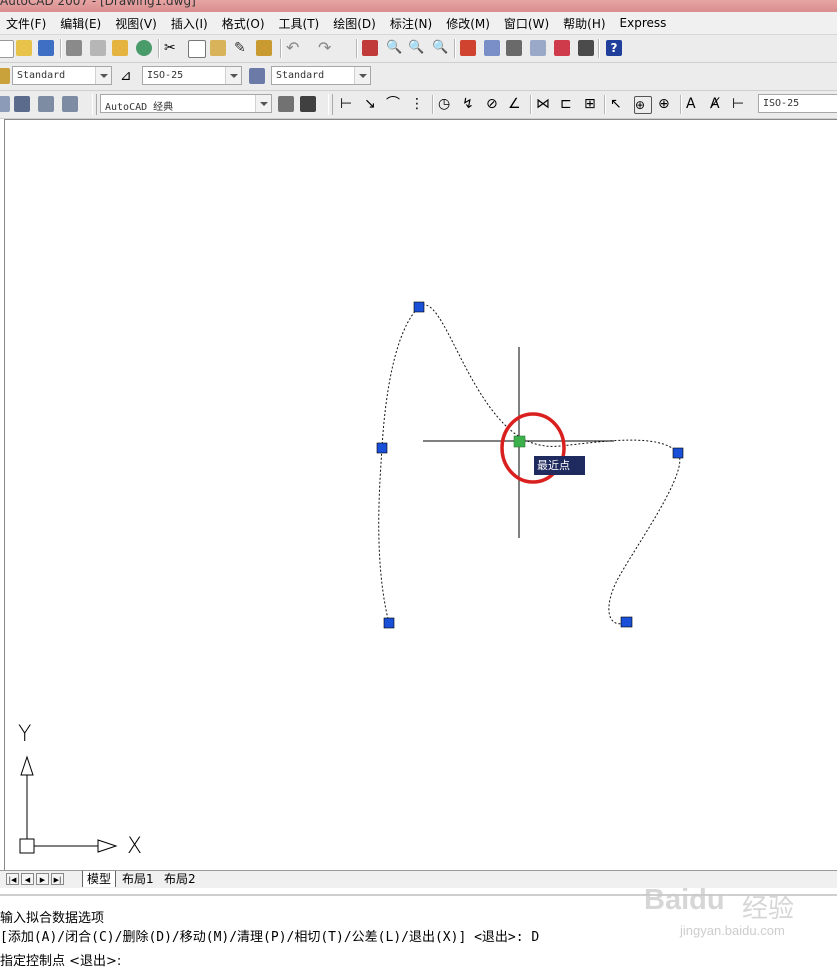  I want to click on sheet-set-icon, so click(538, 48).